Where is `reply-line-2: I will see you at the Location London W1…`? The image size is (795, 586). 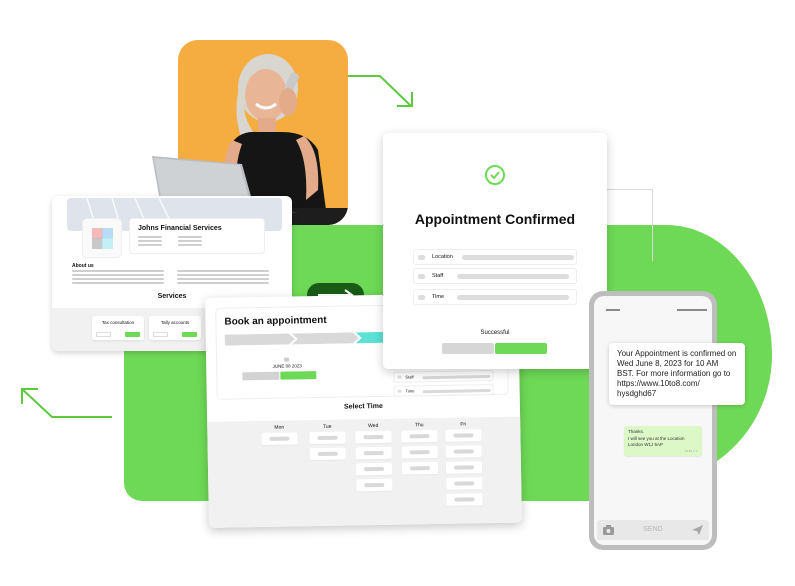
reply-line-2: I will see you at the Location London W1… is located at coordinates (656, 441).